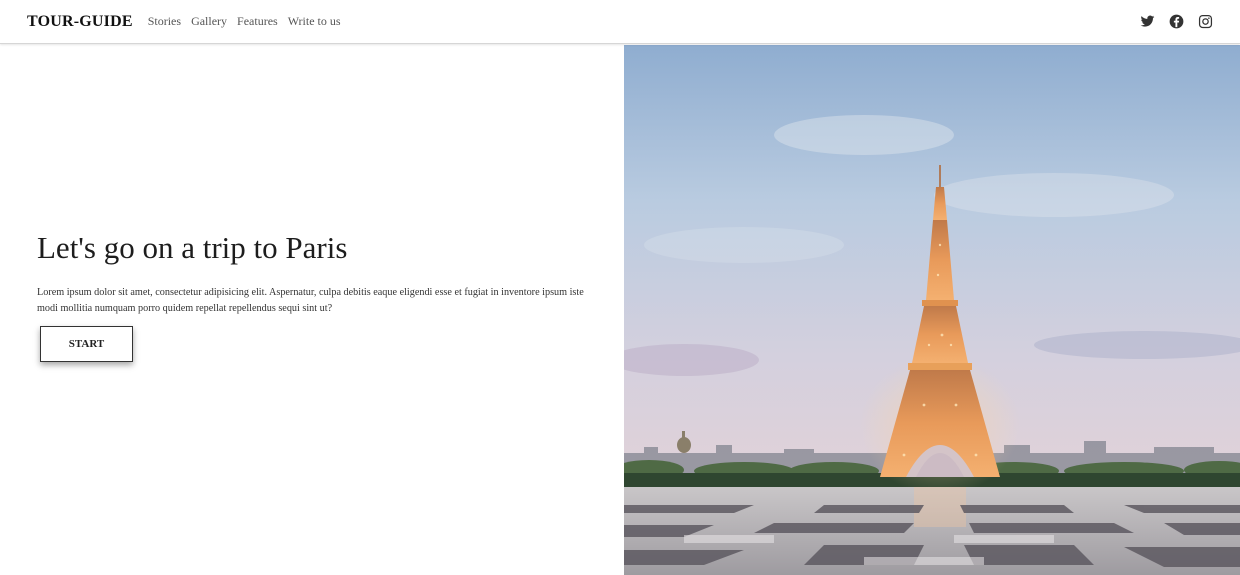  Describe the element at coordinates (257, 21) in the screenshot. I see `nav-link-features: Features` at that location.